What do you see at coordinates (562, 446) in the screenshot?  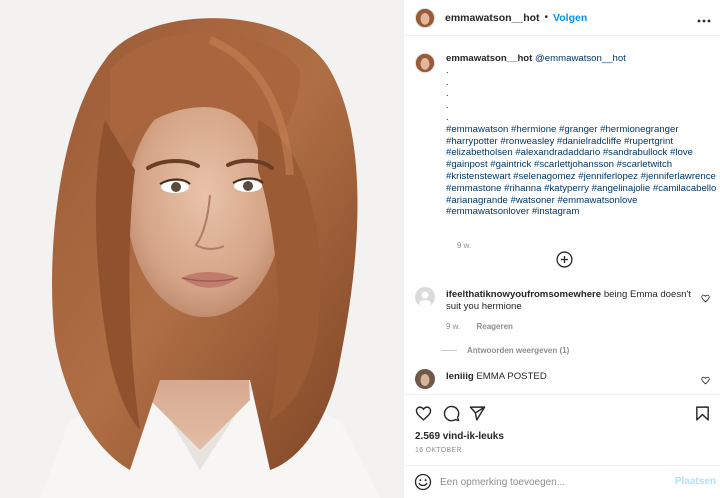 I see `post-actions: 2.569 vind-ik-leuks 16 OKTOBER Plaatsen` at bounding box center [562, 446].